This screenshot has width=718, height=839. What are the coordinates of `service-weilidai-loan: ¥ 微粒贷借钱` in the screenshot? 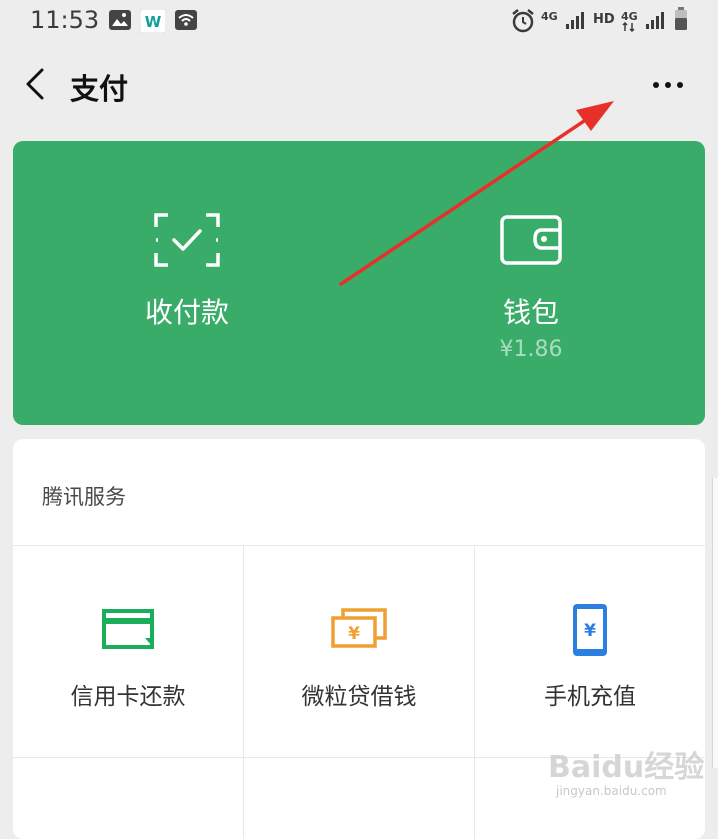 It's located at (359, 651).